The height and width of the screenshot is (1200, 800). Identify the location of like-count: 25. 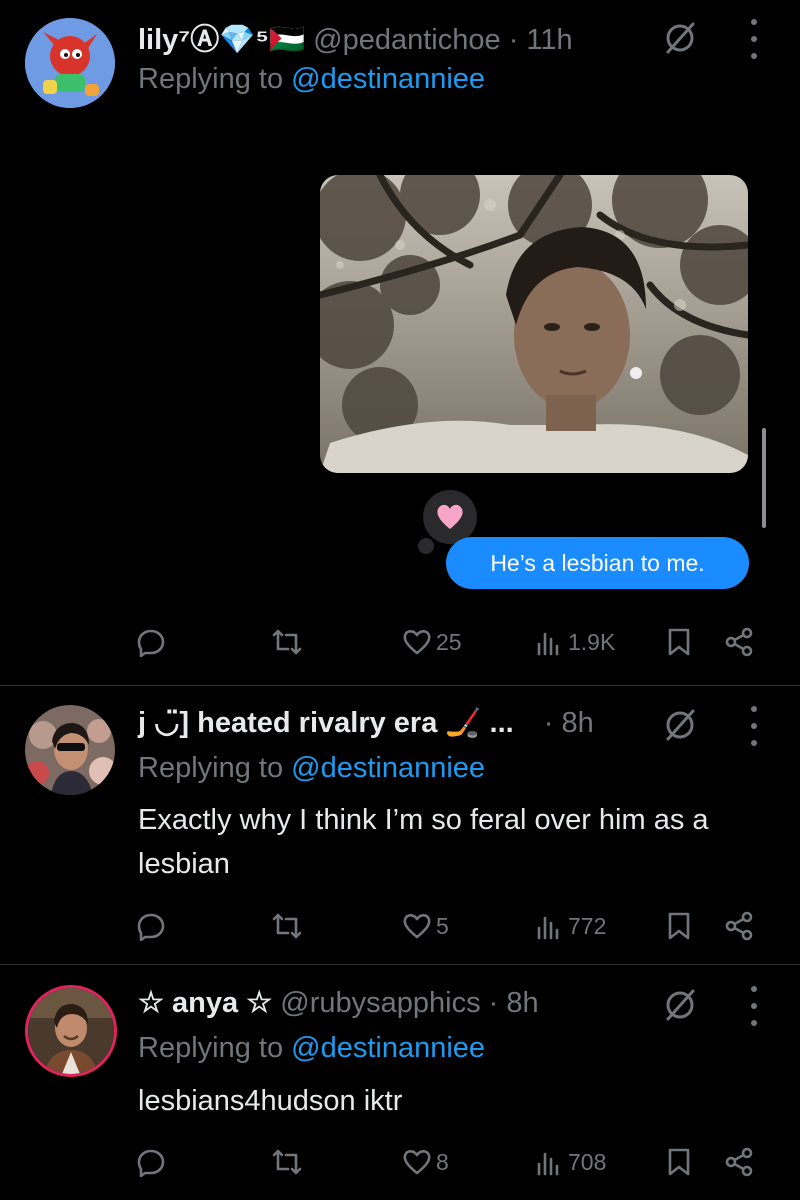
(449, 641).